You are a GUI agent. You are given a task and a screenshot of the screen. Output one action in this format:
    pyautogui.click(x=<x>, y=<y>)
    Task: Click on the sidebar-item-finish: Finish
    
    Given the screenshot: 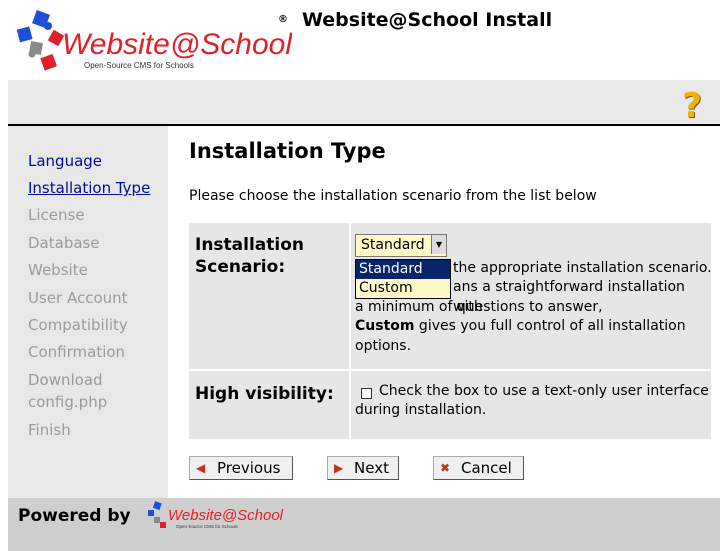 What is the action you would take?
    pyautogui.click(x=49, y=430)
    